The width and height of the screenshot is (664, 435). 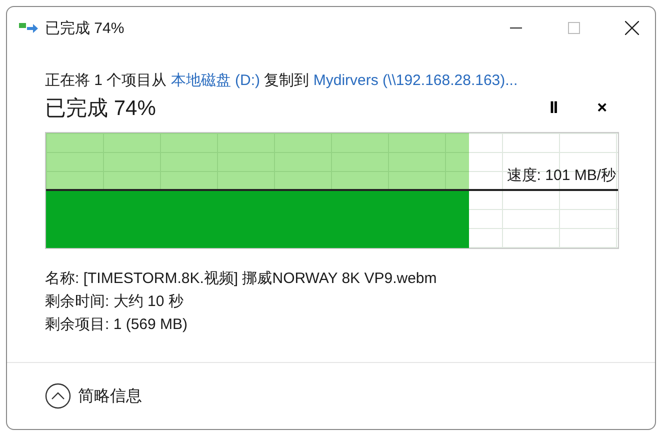 What do you see at coordinates (632, 28) in the screenshot?
I see `close-icon` at bounding box center [632, 28].